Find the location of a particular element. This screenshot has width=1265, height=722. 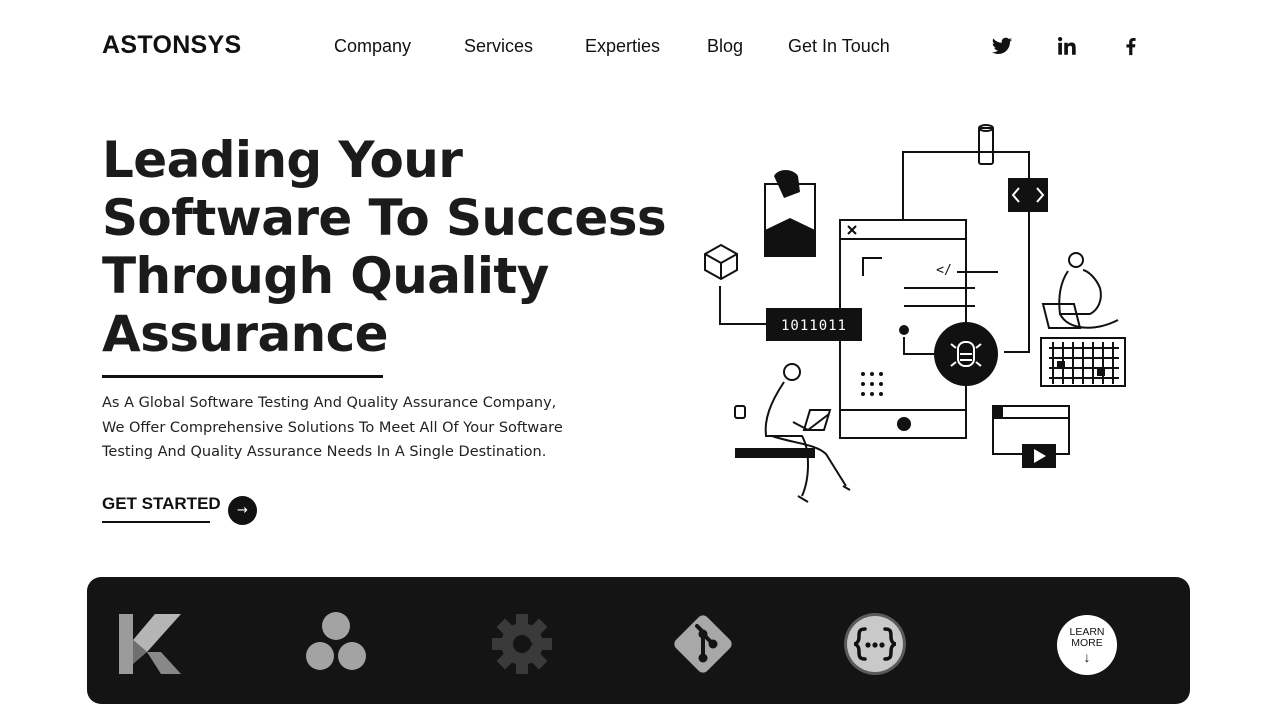

hero-title-line: Assurance is located at coordinates (245, 334).